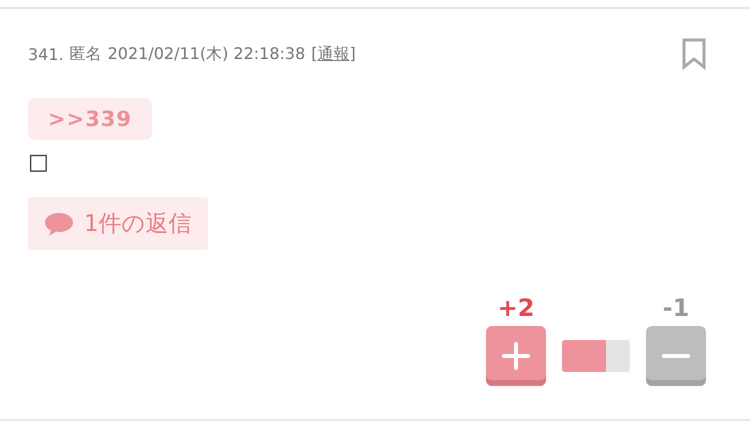 Image resolution: width=750 pixels, height=429 pixels. I want to click on downvote-button, so click(676, 356).